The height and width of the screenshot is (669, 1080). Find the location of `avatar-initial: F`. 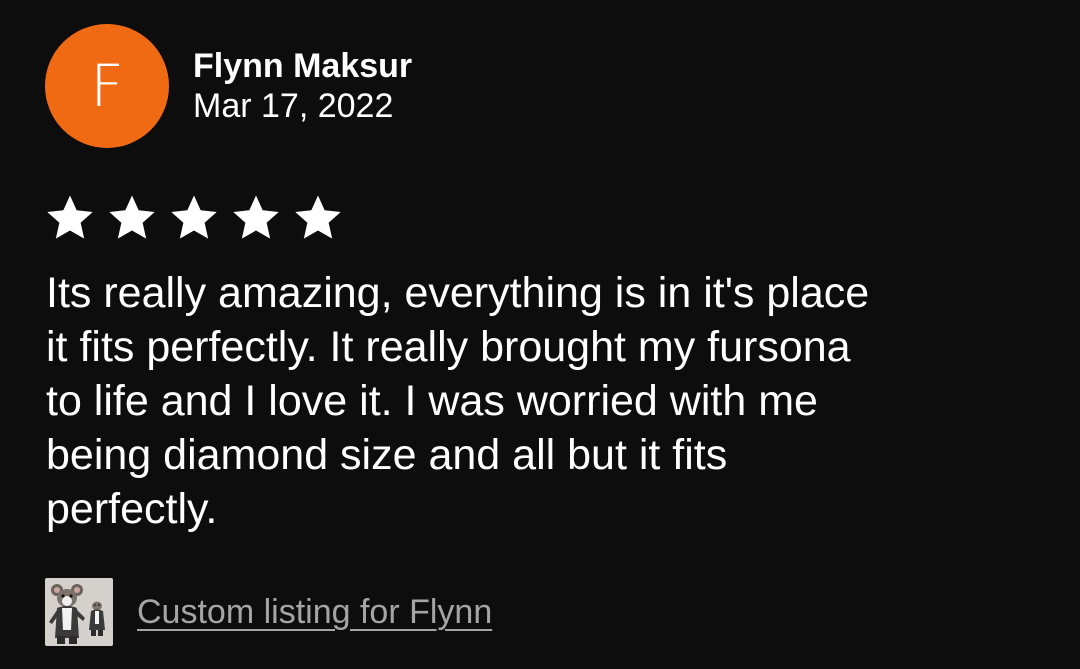

avatar-initial: F is located at coordinates (107, 86).